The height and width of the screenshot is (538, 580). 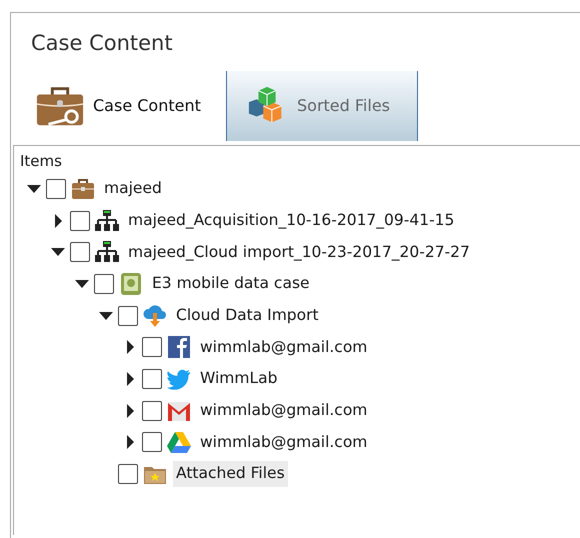 What do you see at coordinates (133, 189) in the screenshot?
I see `tree-item: majeed` at bounding box center [133, 189].